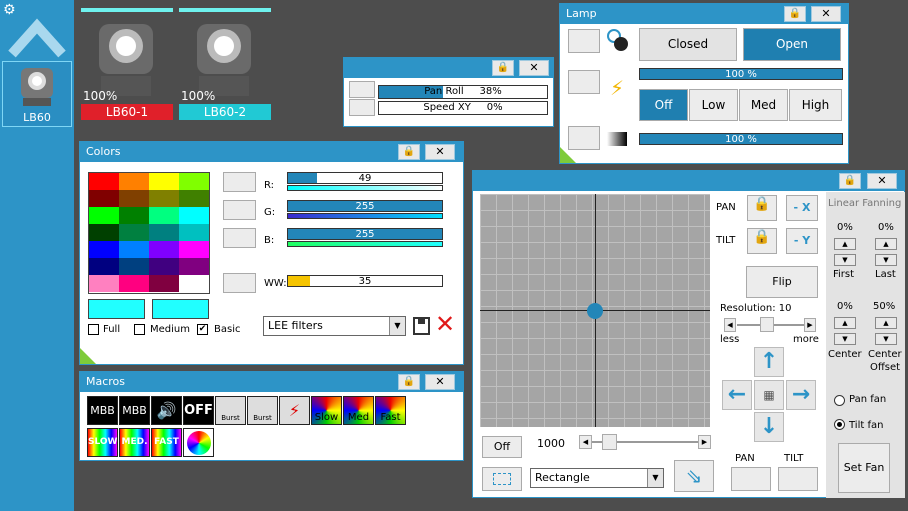  I want to click on macro-slow-rainbow: SLOW, so click(102, 442).